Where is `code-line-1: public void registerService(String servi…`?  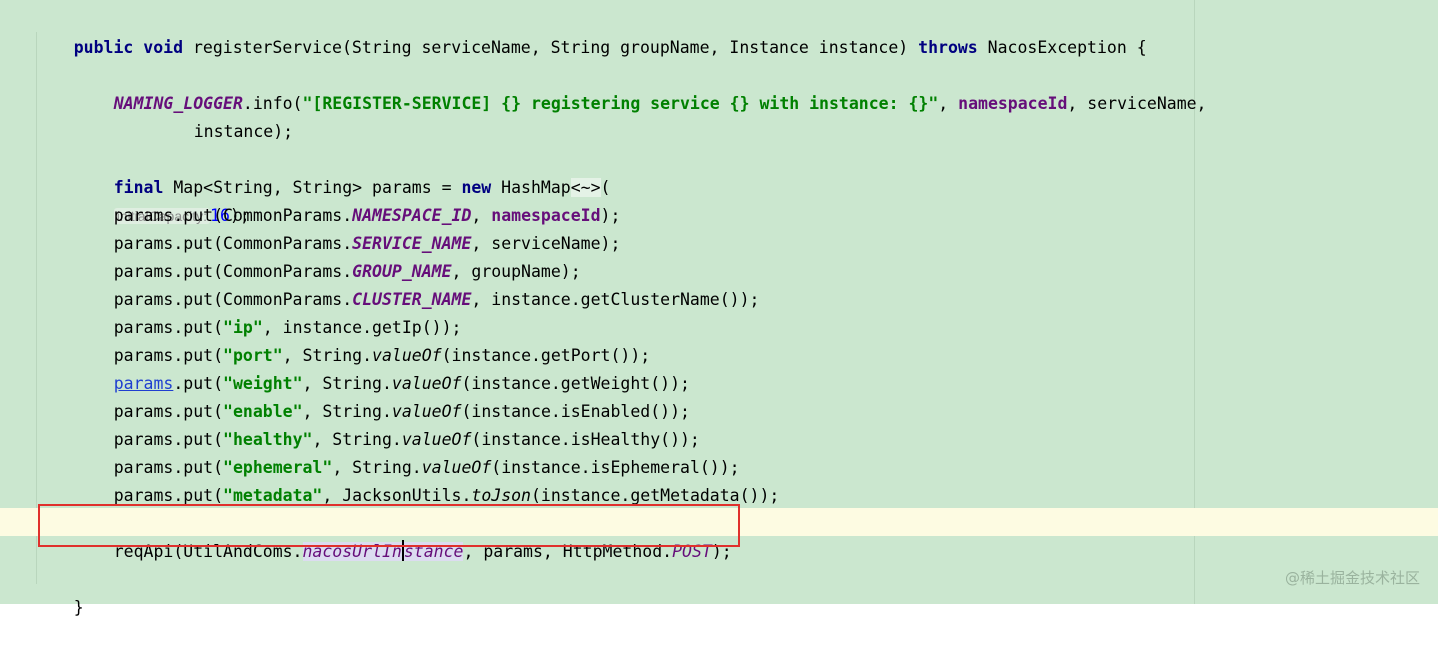 code-line-1: public void registerService(String servi… is located at coordinates (590, 31).